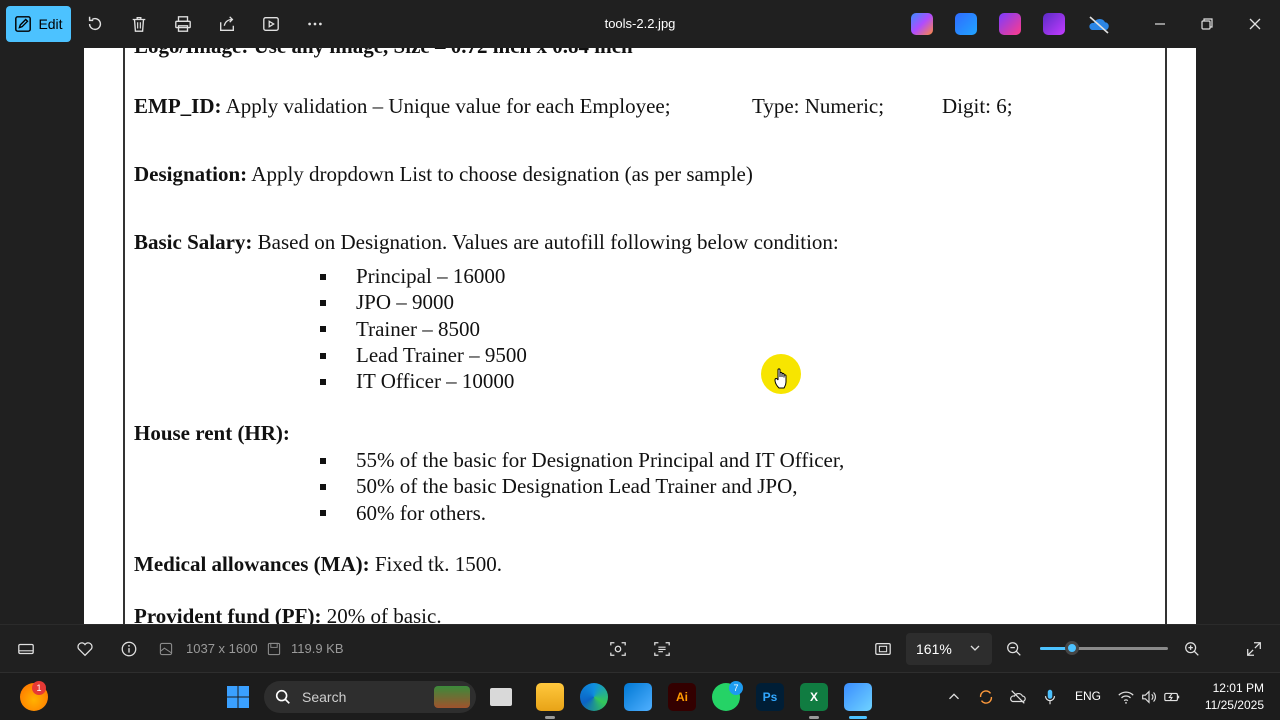 Image resolution: width=1280 pixels, height=720 pixels. I want to click on house-rent-label: House rent (HR):, so click(212, 433).